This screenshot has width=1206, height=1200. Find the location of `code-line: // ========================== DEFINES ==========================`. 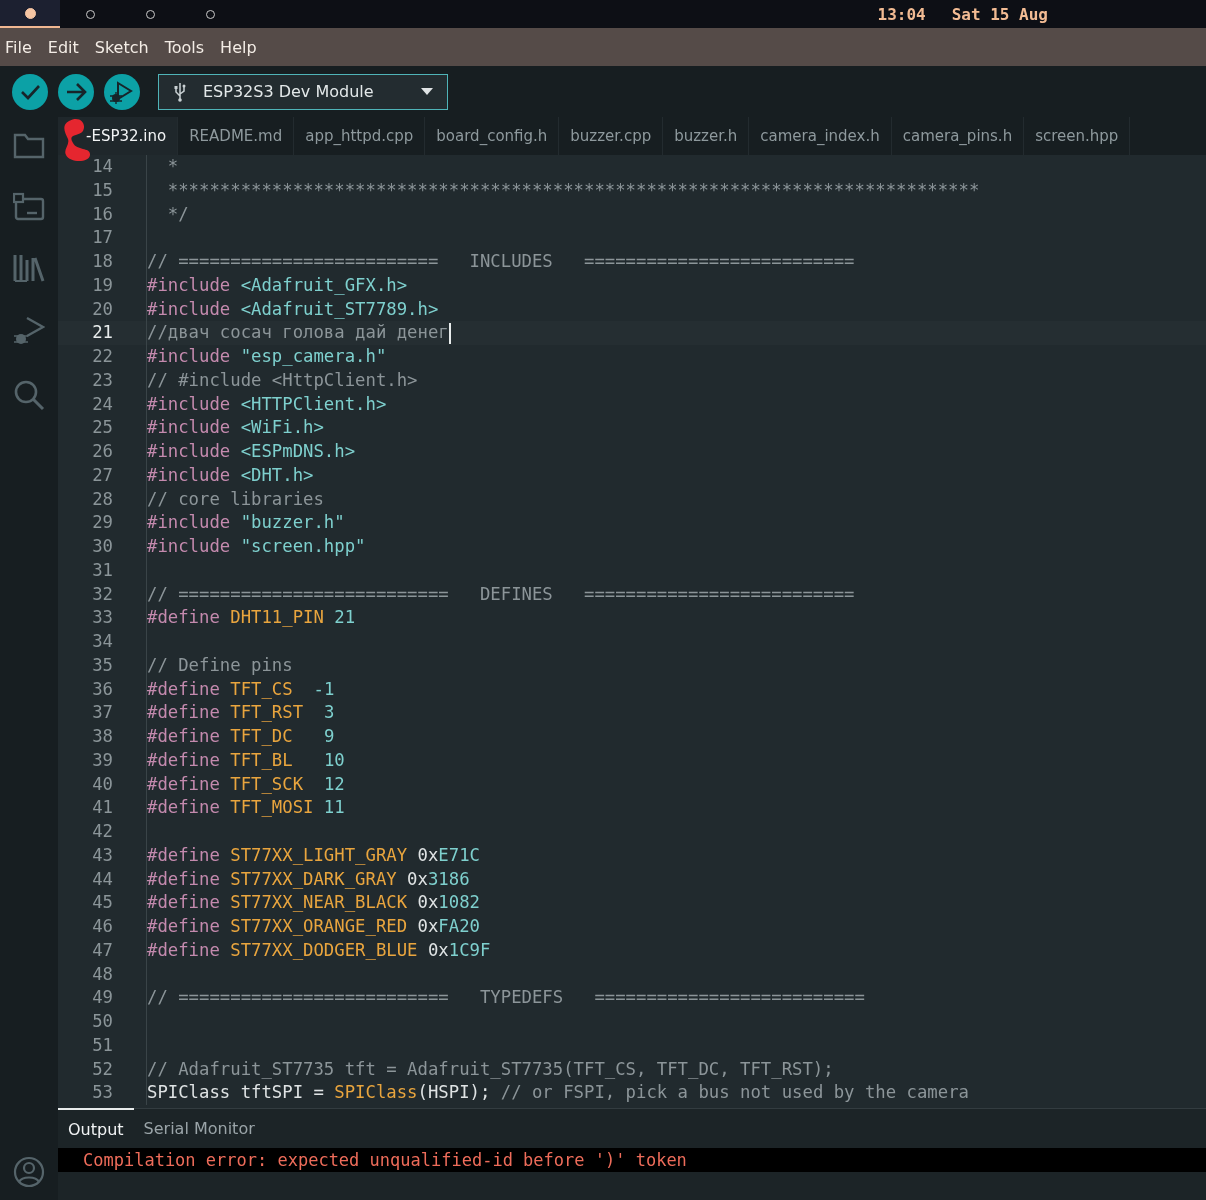

code-line: // ========================== DEFINES ========================== is located at coordinates (501, 594).